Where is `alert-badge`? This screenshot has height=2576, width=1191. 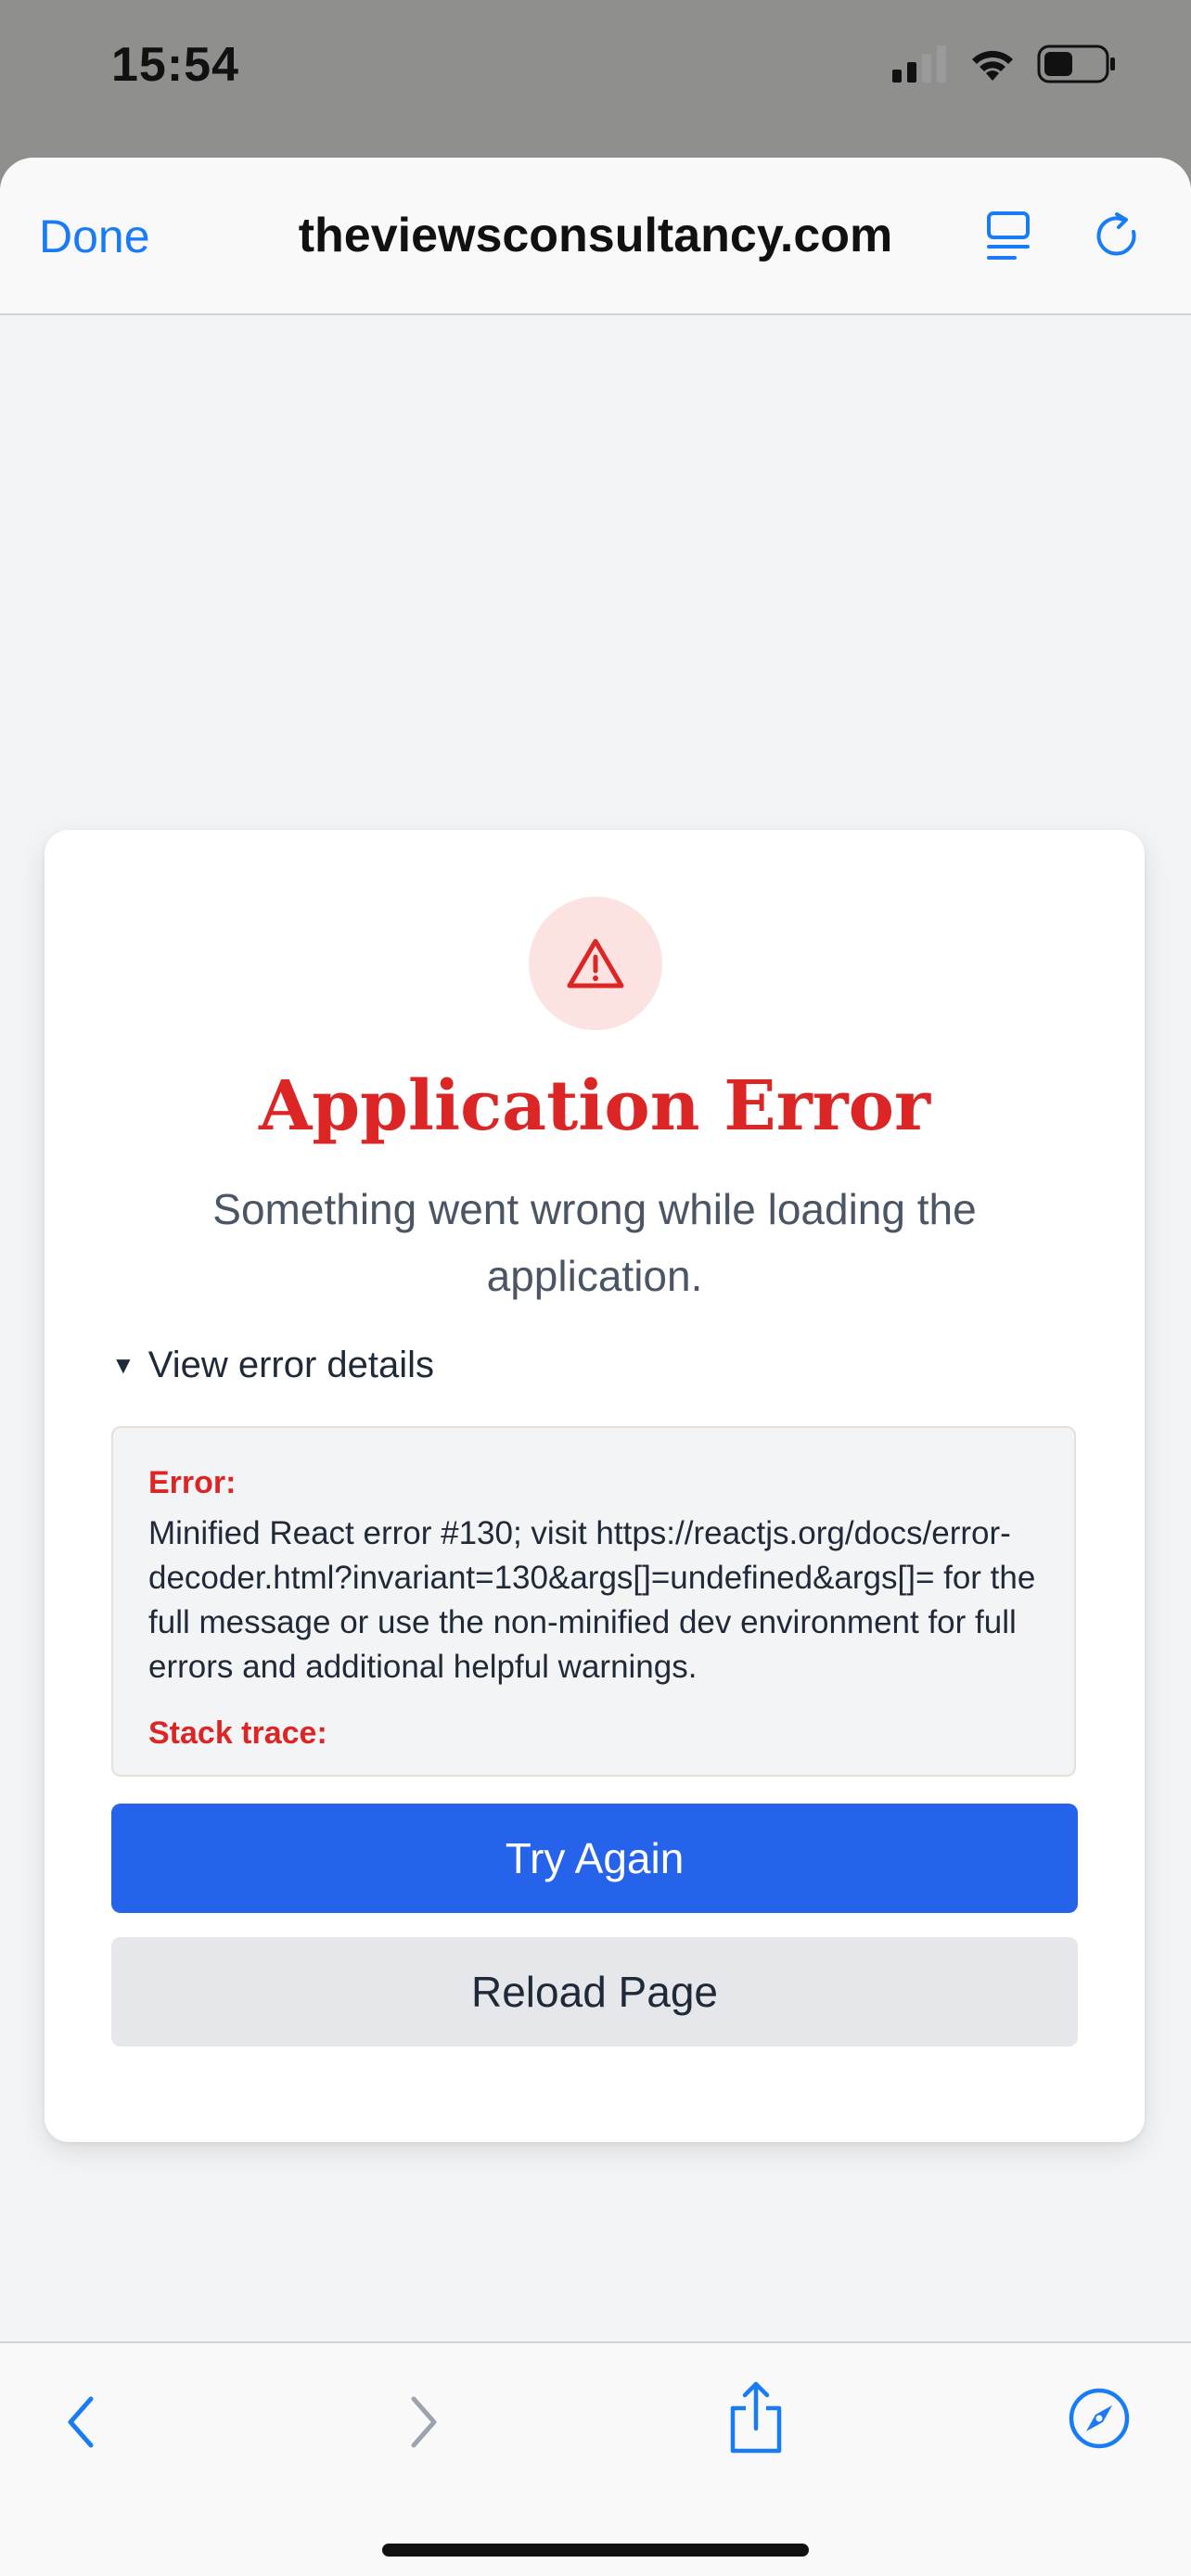
alert-badge is located at coordinates (595, 964).